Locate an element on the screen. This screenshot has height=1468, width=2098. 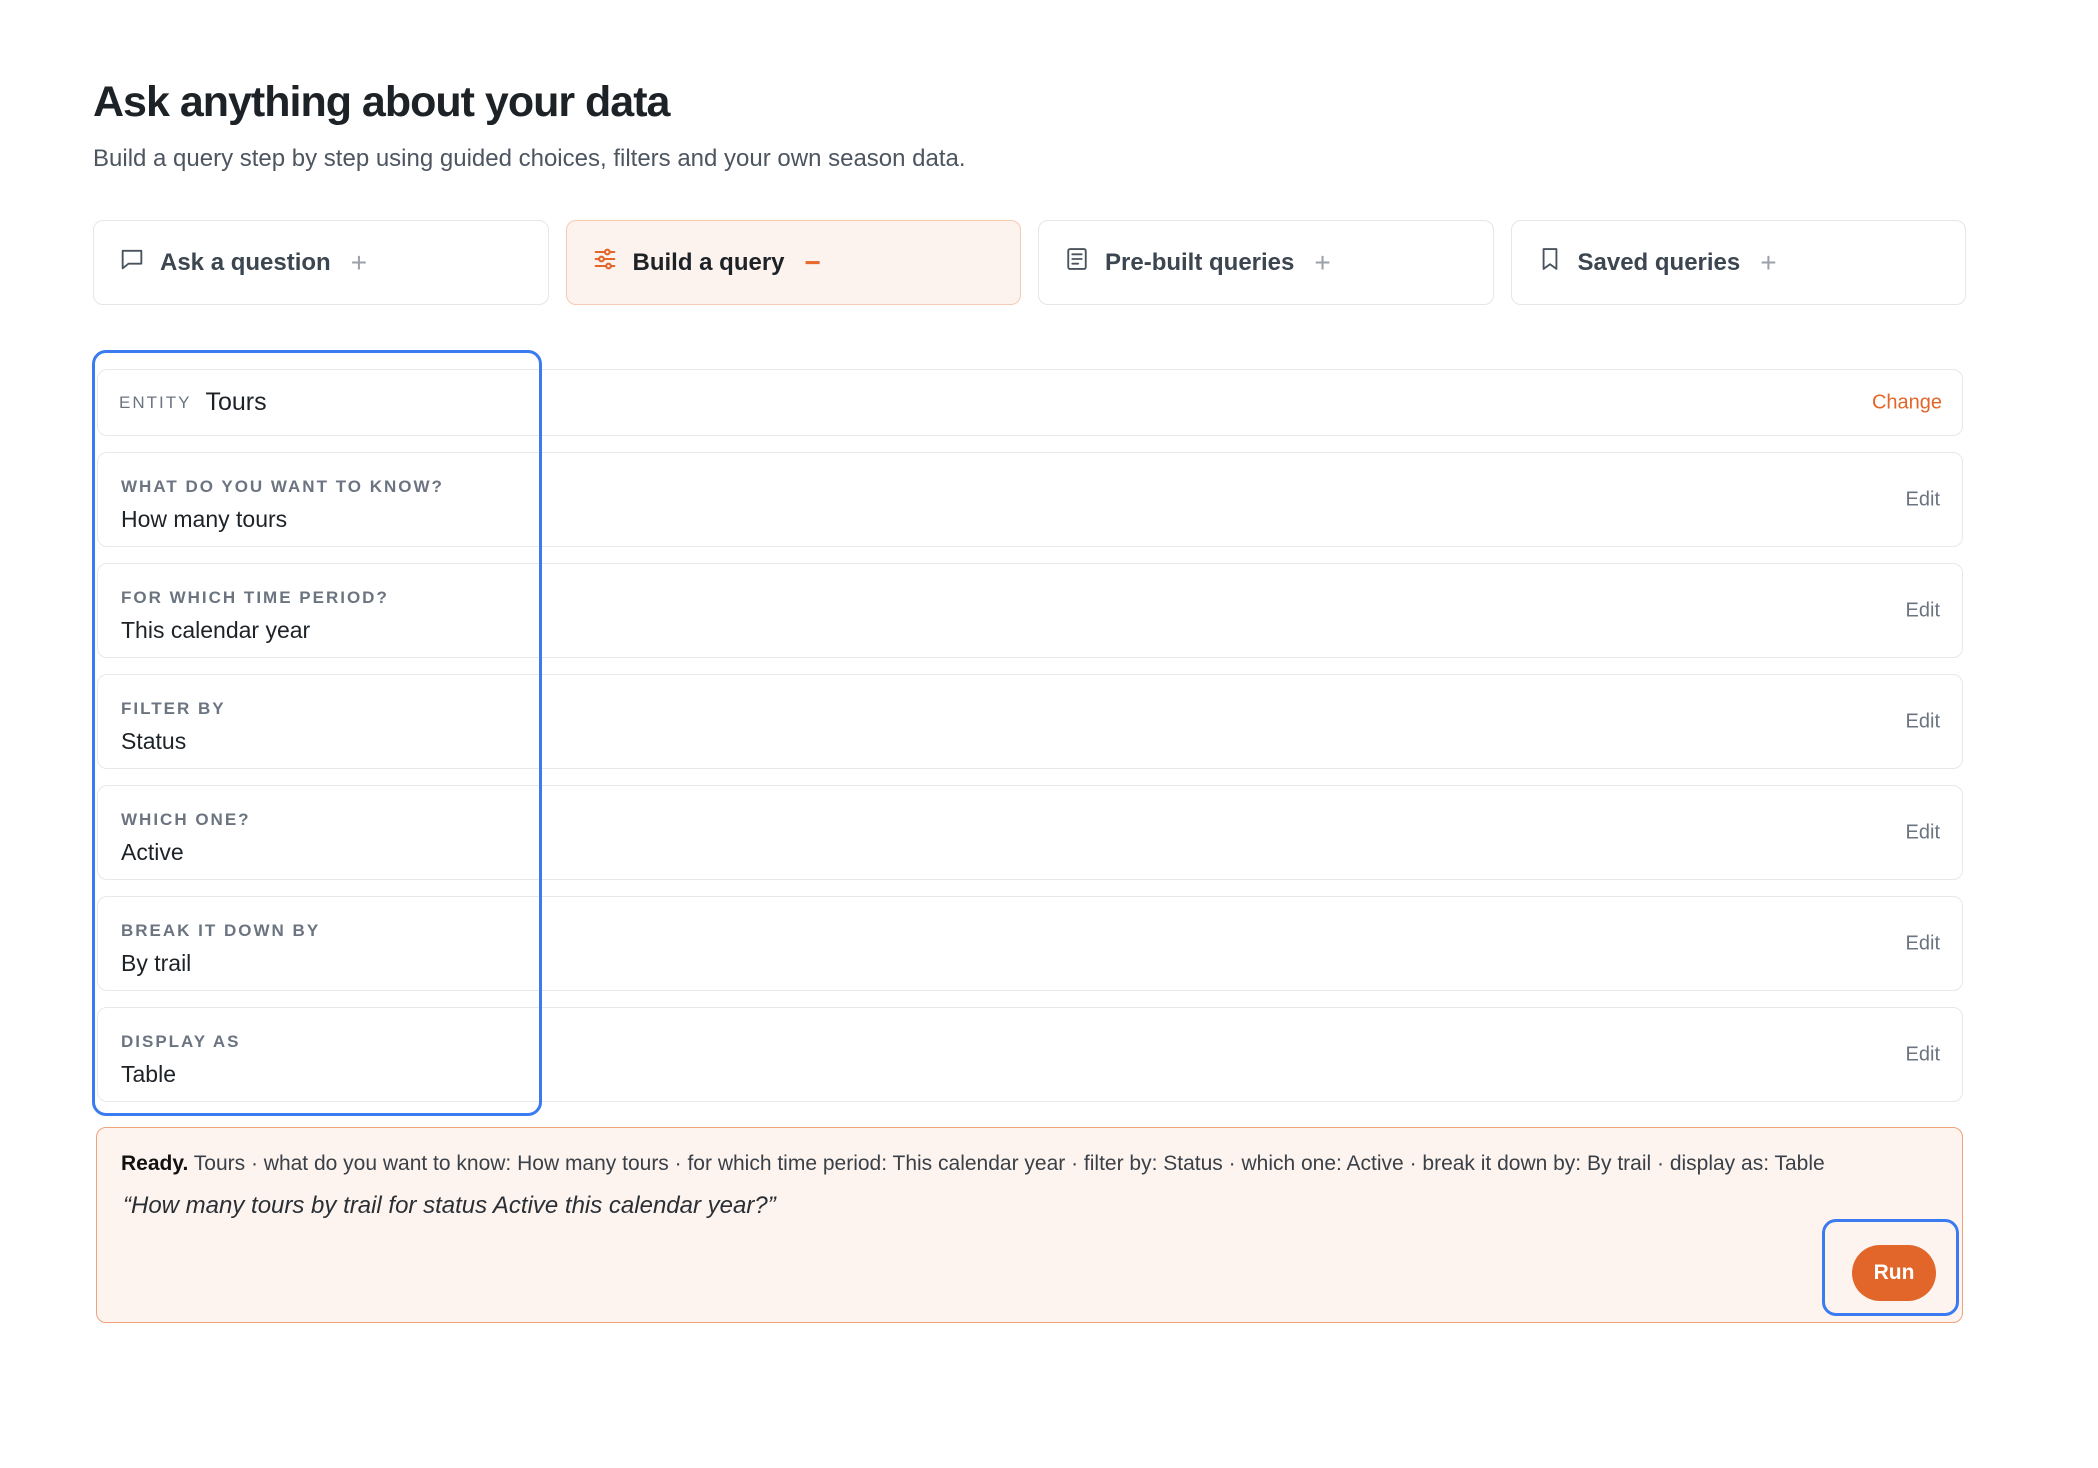
entity-row: ENTITY Tours Change is located at coordinates (1030, 402).